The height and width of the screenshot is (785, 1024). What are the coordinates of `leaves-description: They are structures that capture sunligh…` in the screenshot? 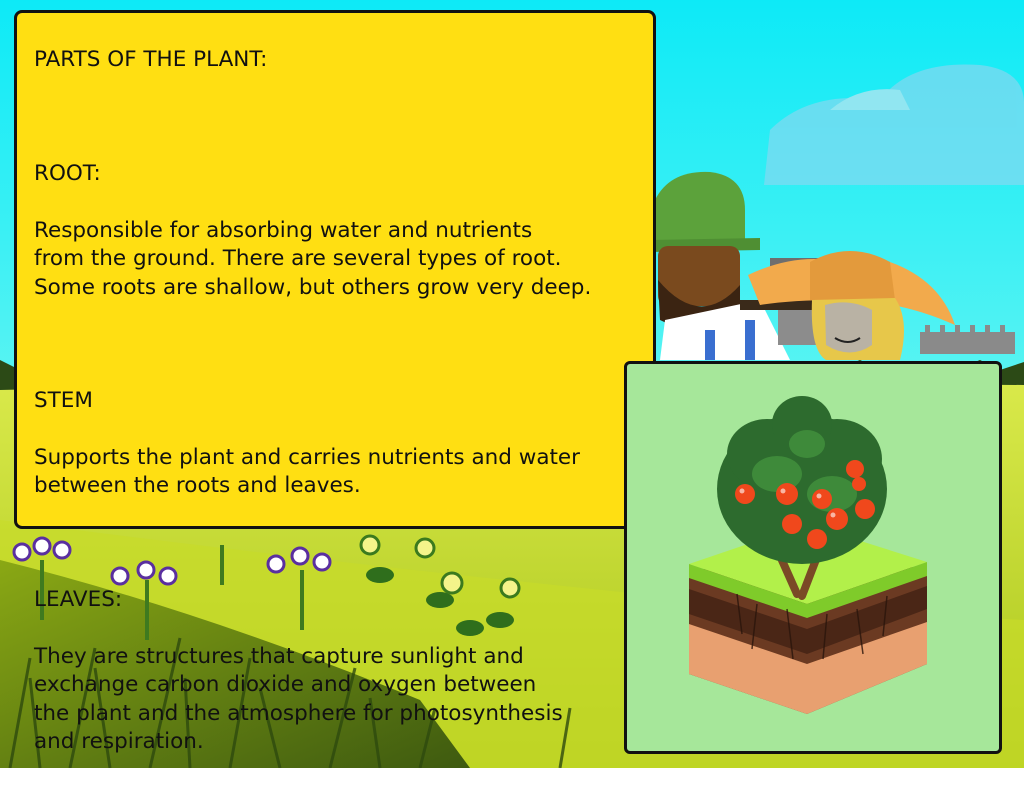 It's located at (298, 699).